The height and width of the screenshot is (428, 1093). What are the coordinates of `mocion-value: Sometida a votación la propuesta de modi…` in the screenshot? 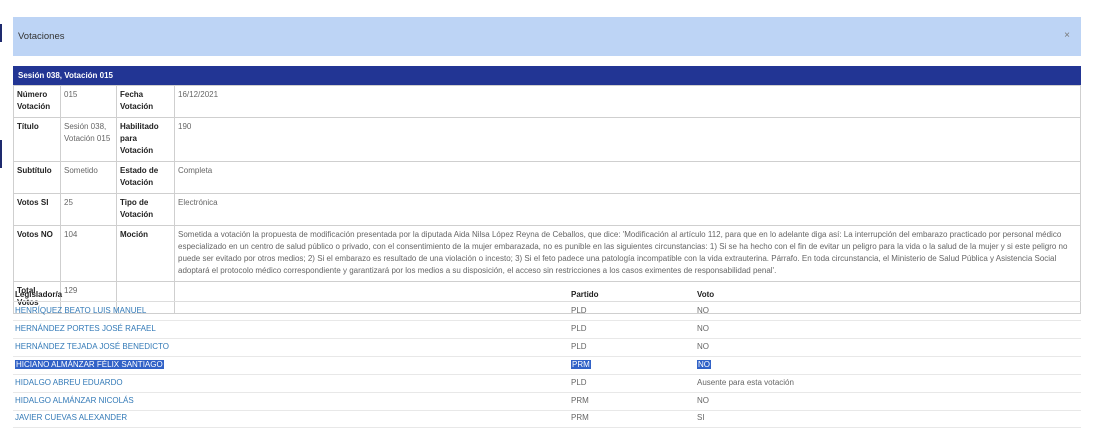 It's located at (627, 253).